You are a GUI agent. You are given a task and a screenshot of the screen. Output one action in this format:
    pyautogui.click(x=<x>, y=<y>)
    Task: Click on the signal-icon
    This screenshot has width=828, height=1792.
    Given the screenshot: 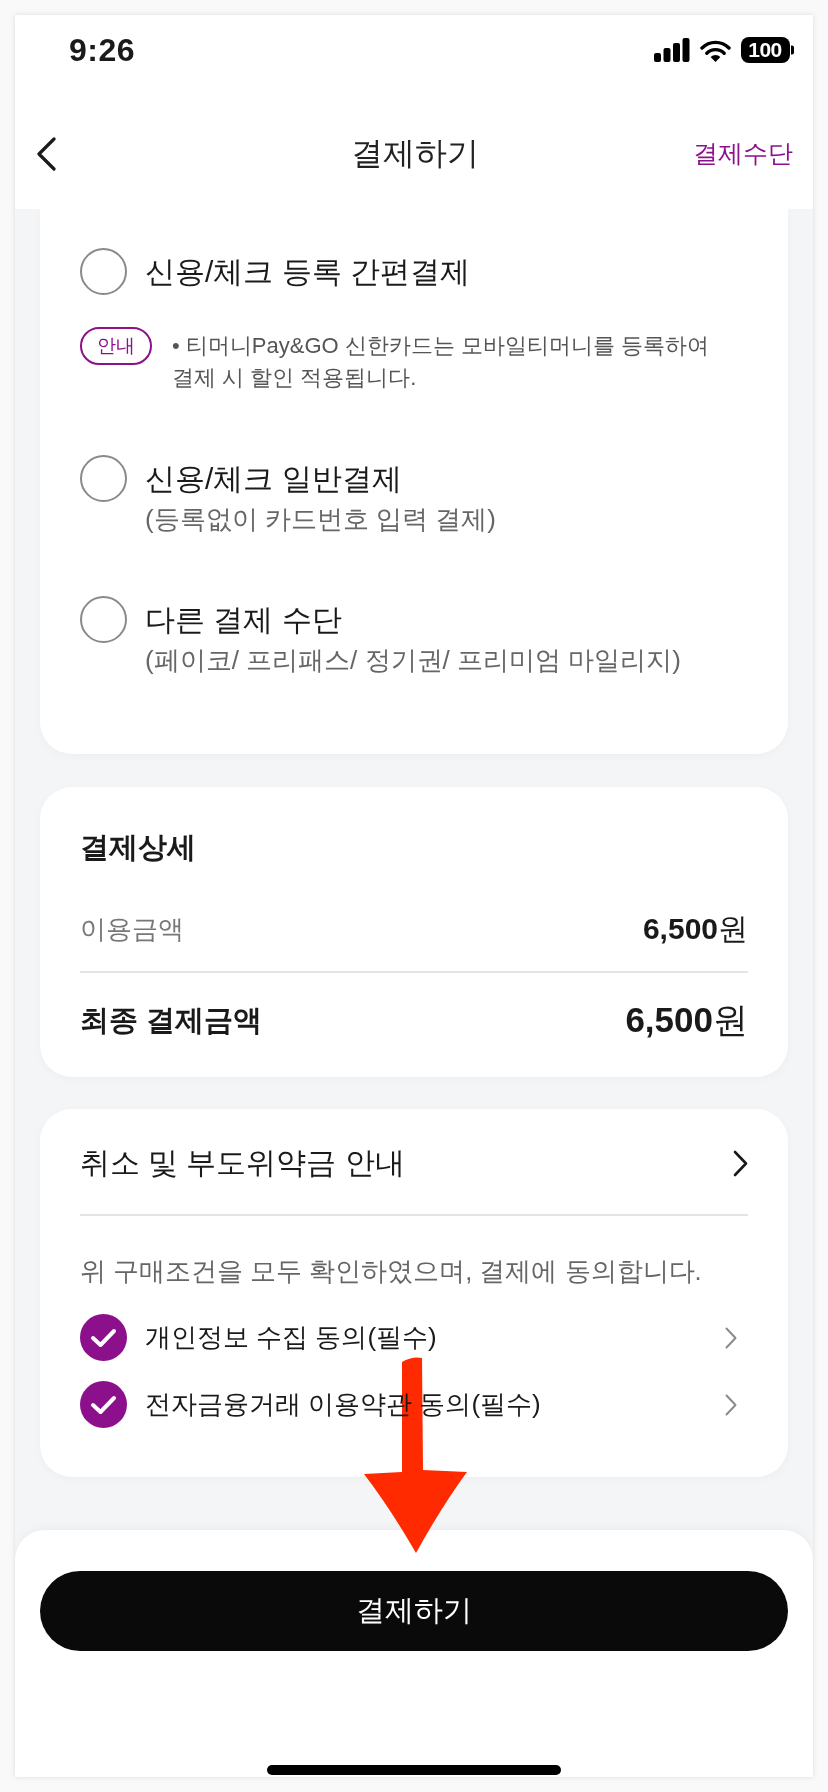 What is the action you would take?
    pyautogui.click(x=672, y=50)
    